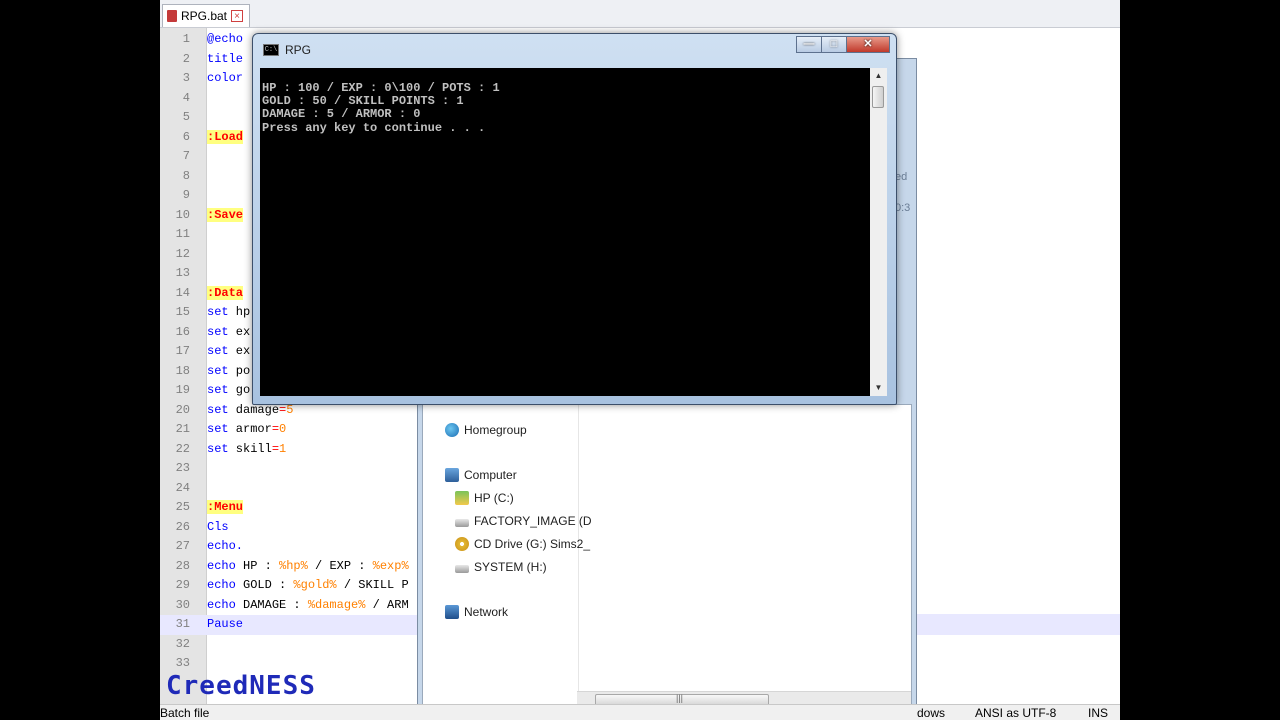 This screenshot has width=1280, height=720. I want to click on code-token: title, so click(225, 58).